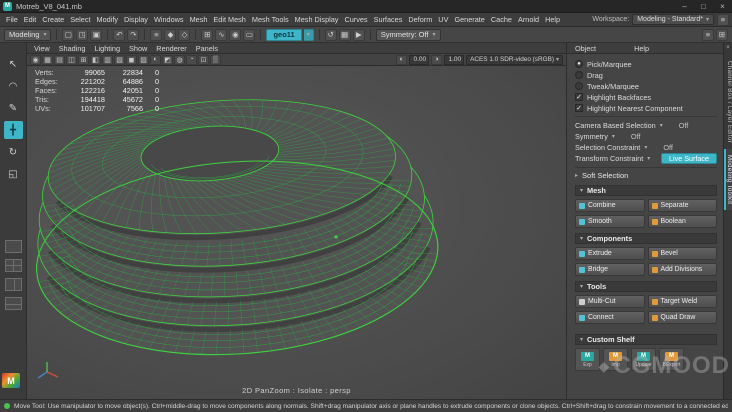 The width and height of the screenshot is (732, 412). Describe the element at coordinates (83, 59) in the screenshot. I see `2d-pan-zoom-icon: ⊞` at that location.